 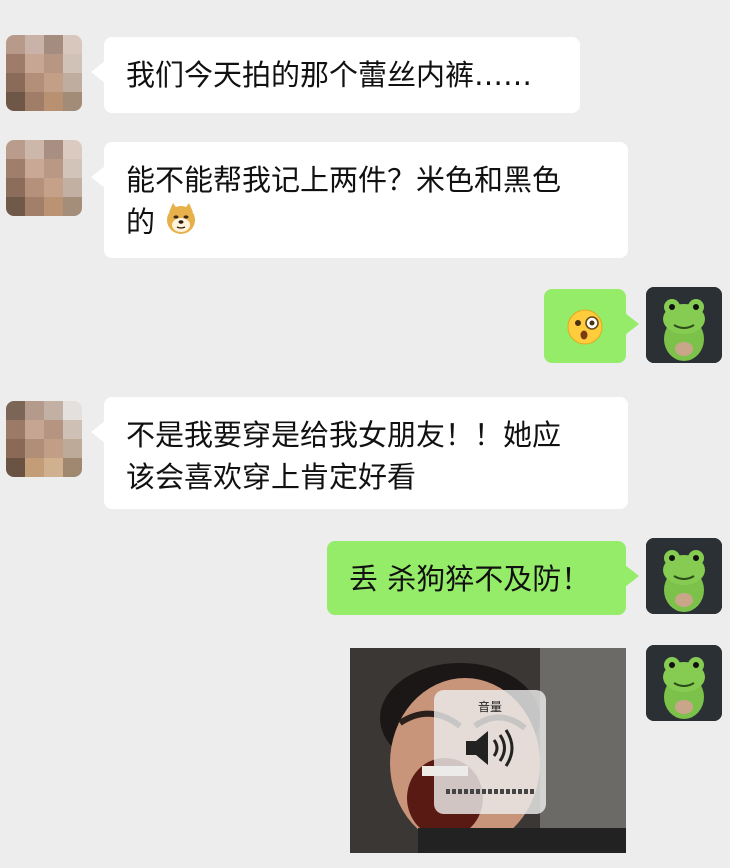 I want to click on volume-hud: 音量, so click(x=490, y=752).